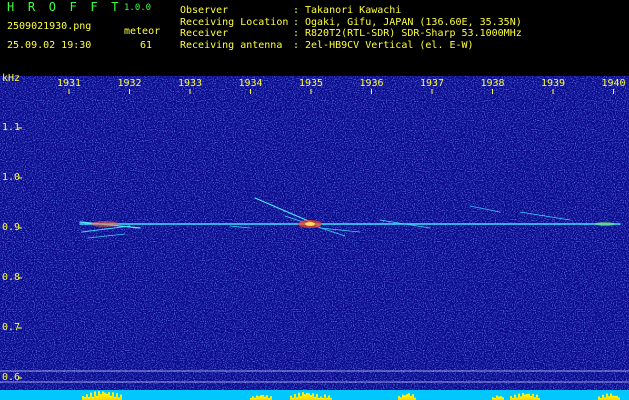 The image size is (629, 400). Describe the element at coordinates (204, 33) in the screenshot. I see `info-label: Receiver` at that location.